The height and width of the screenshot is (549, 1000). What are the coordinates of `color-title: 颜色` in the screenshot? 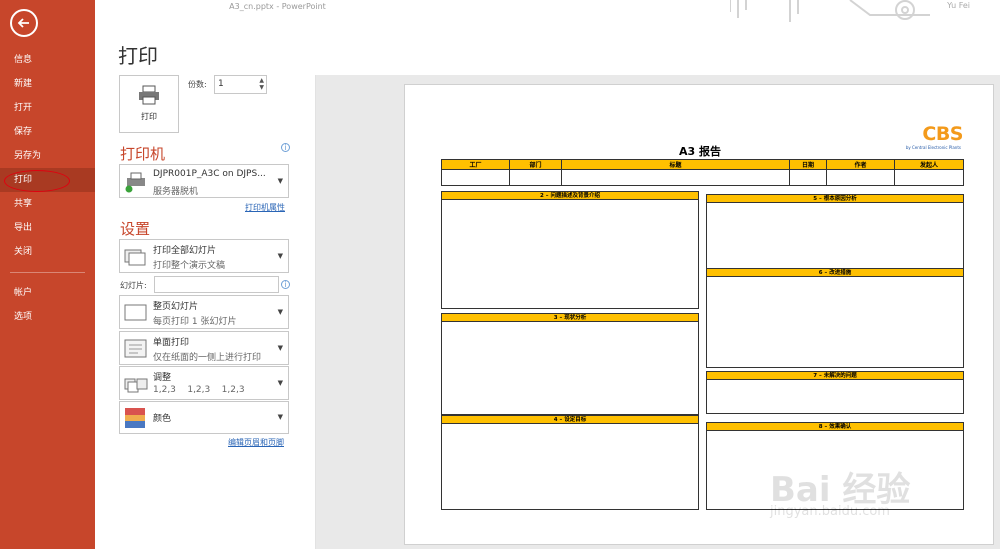 It's located at (162, 419).